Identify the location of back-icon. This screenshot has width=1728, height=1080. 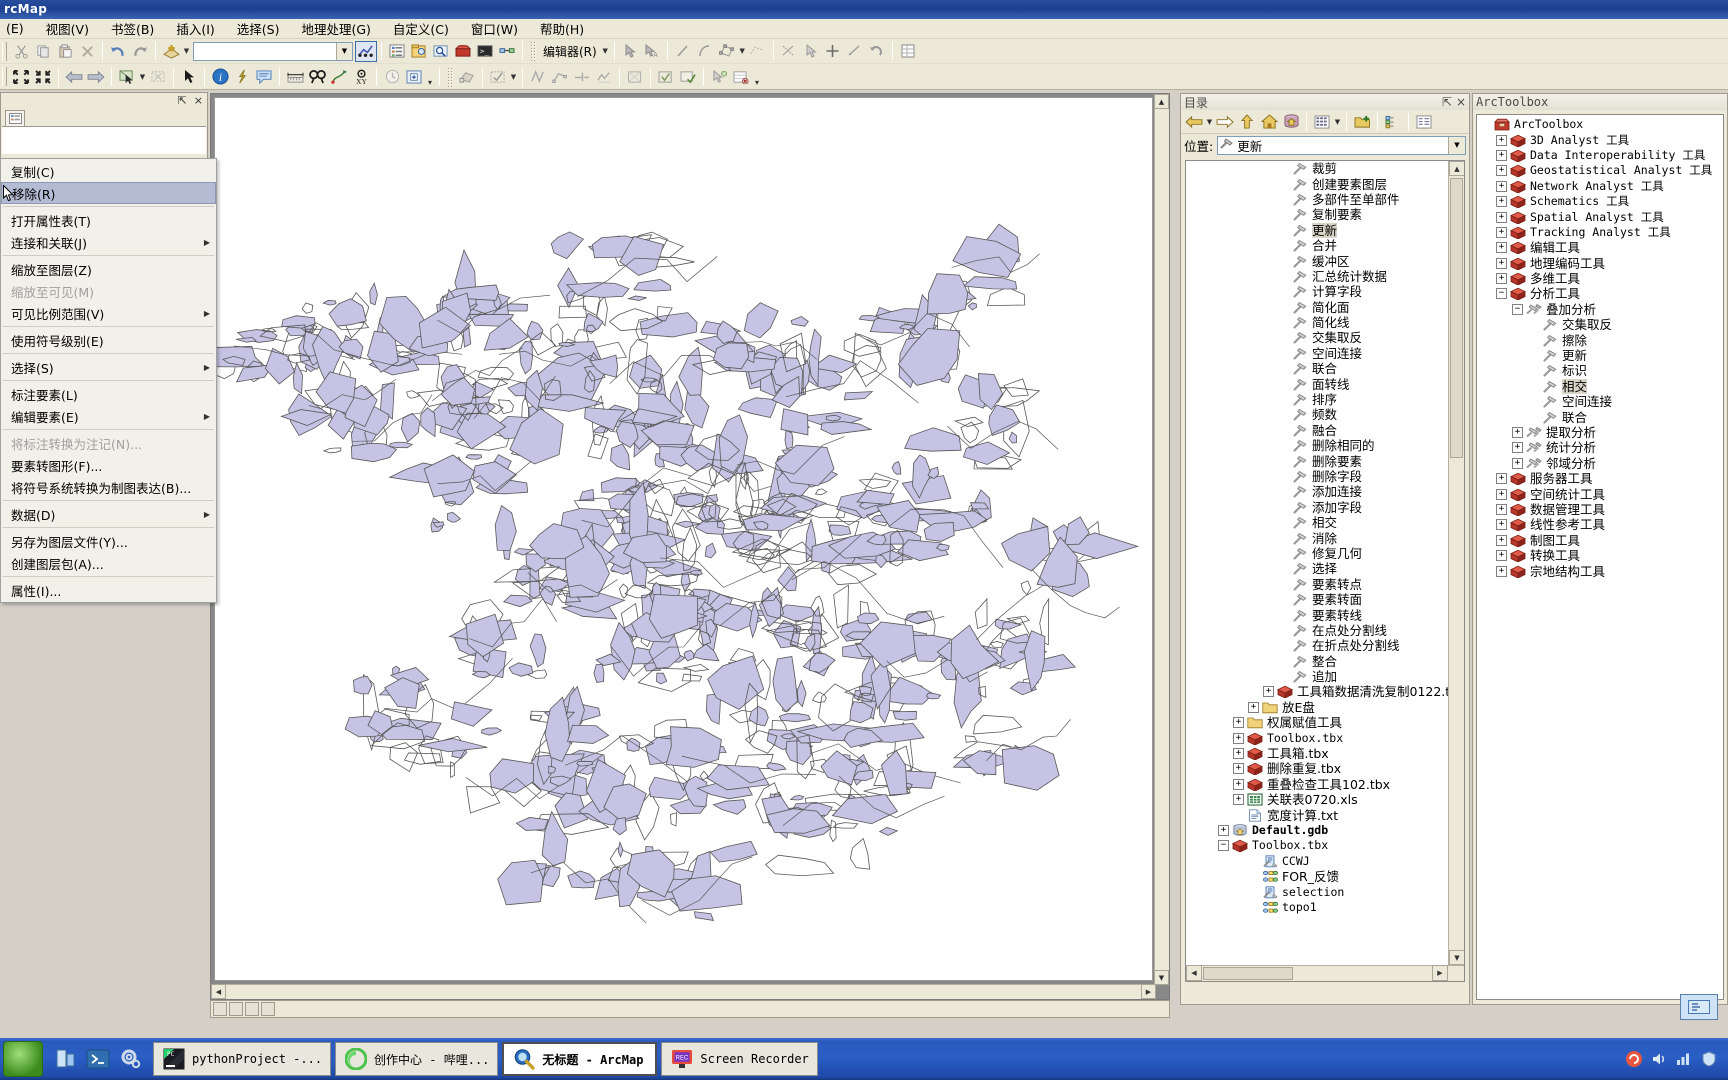
(1194, 121).